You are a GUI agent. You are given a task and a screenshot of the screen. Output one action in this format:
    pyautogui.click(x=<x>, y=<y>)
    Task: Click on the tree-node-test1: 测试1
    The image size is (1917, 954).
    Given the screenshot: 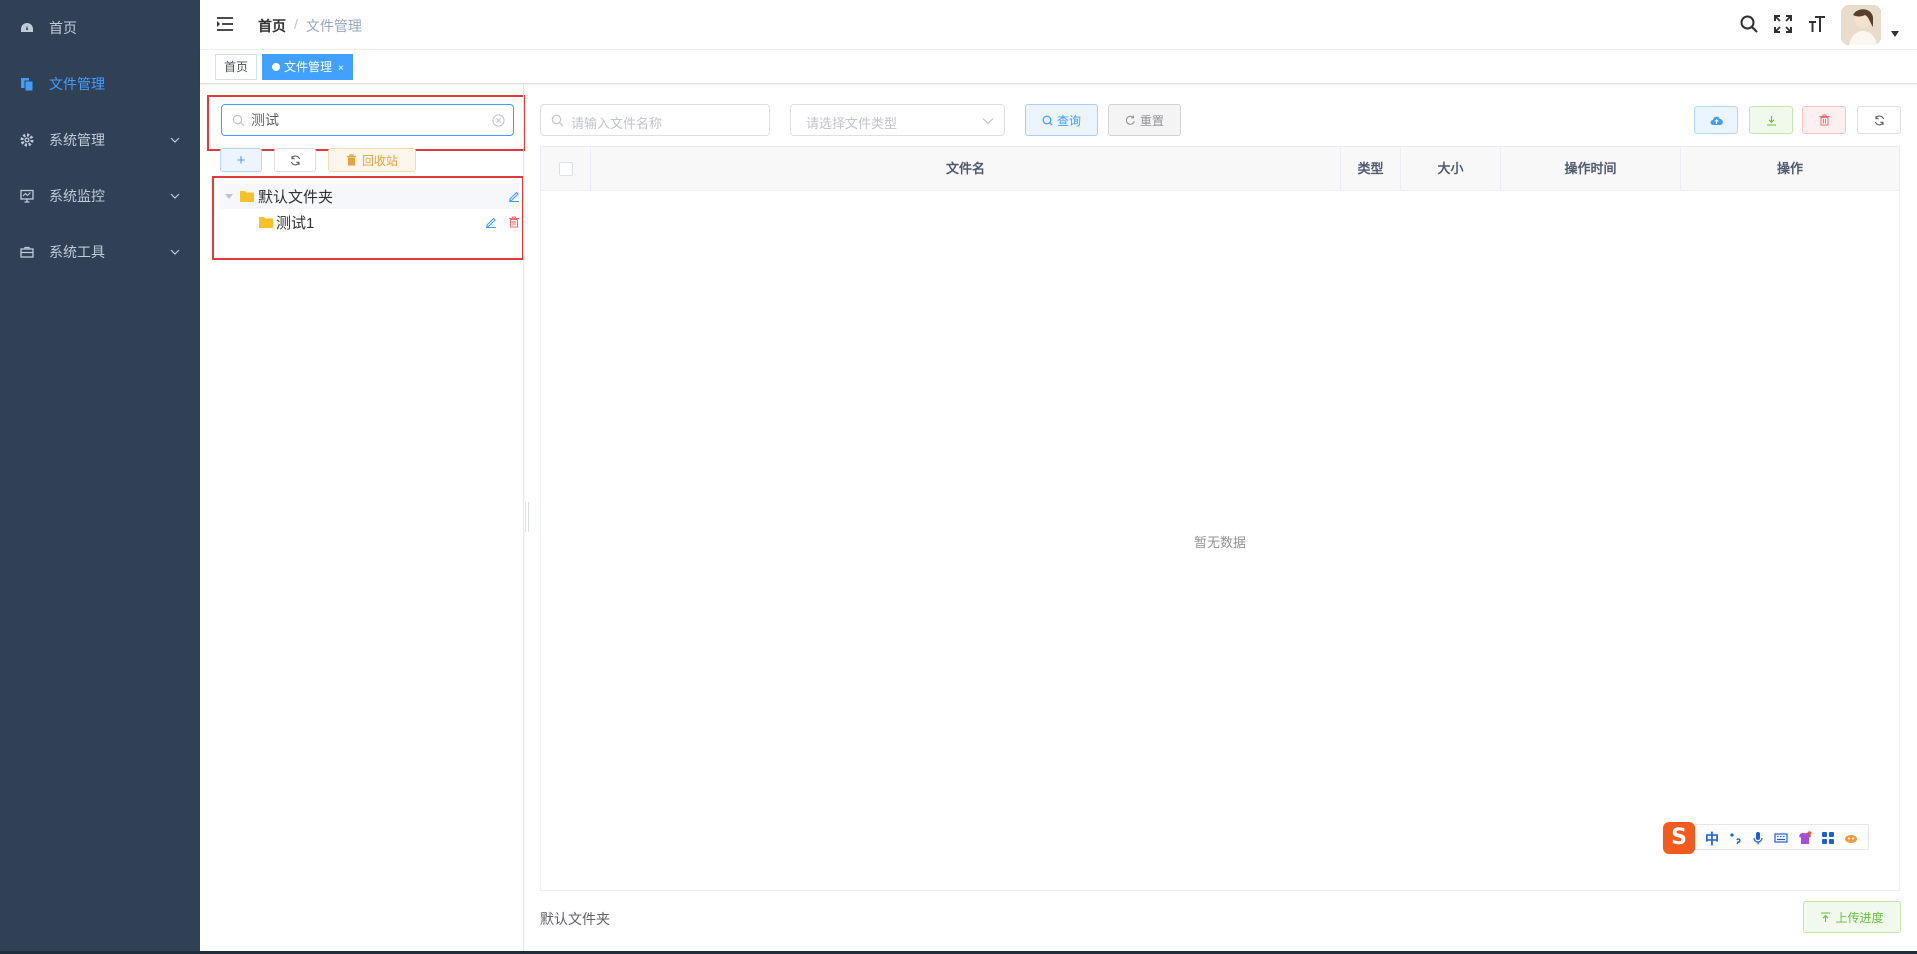 What is the action you would take?
    pyautogui.click(x=369, y=222)
    